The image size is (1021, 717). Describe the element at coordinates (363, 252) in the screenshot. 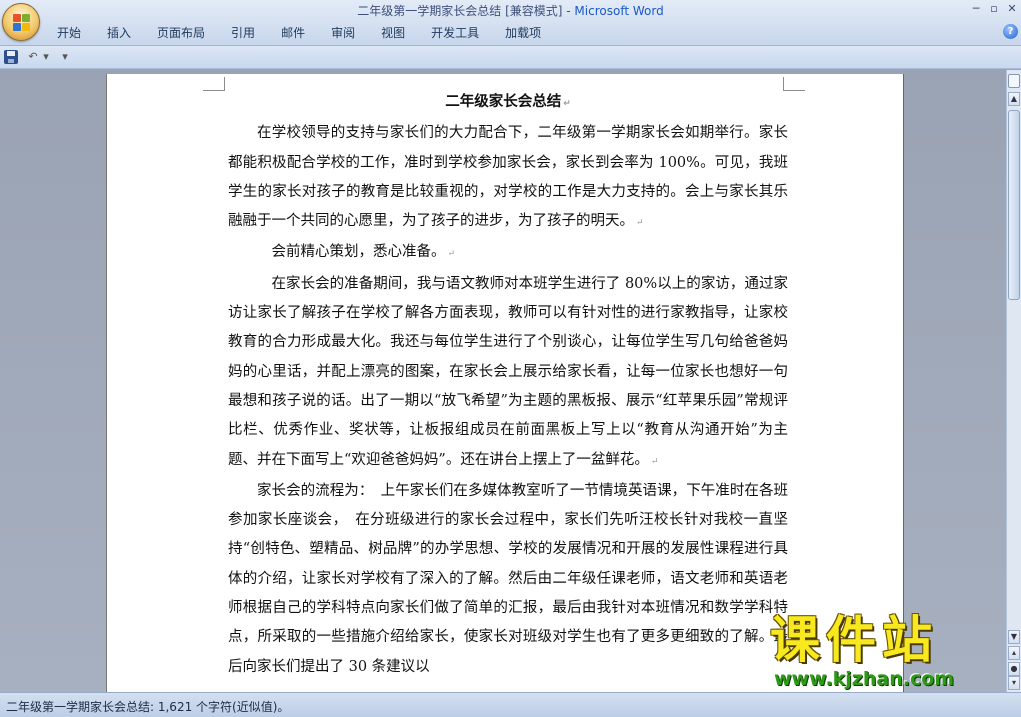

I see `paragraph: 会前精心策划，悉心准备。 ↵` at that location.